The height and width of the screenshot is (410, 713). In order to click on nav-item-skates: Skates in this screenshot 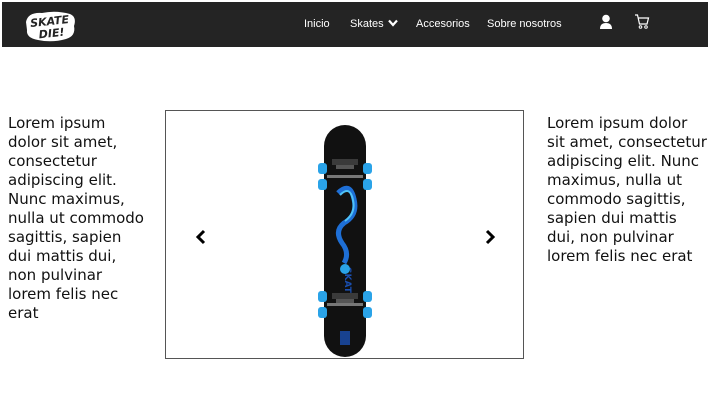, I will do `click(374, 24)`.